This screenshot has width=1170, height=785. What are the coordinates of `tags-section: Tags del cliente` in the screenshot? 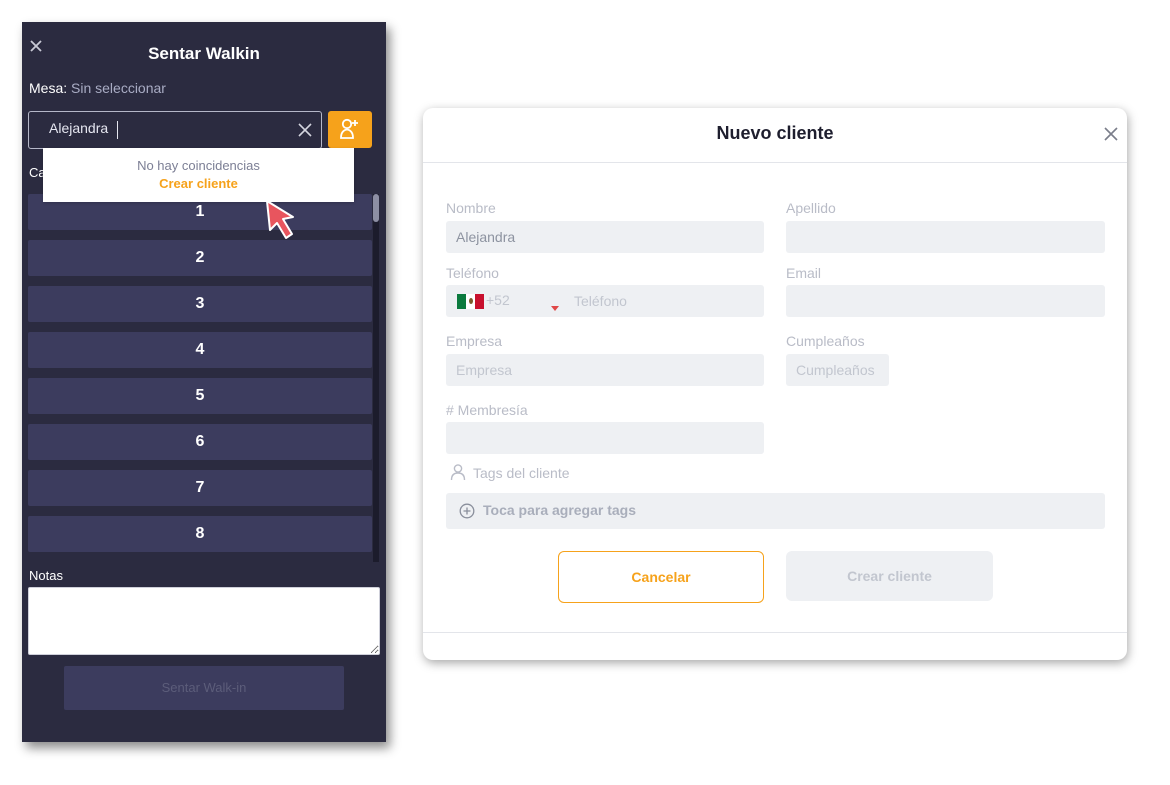 It's located at (509, 472).